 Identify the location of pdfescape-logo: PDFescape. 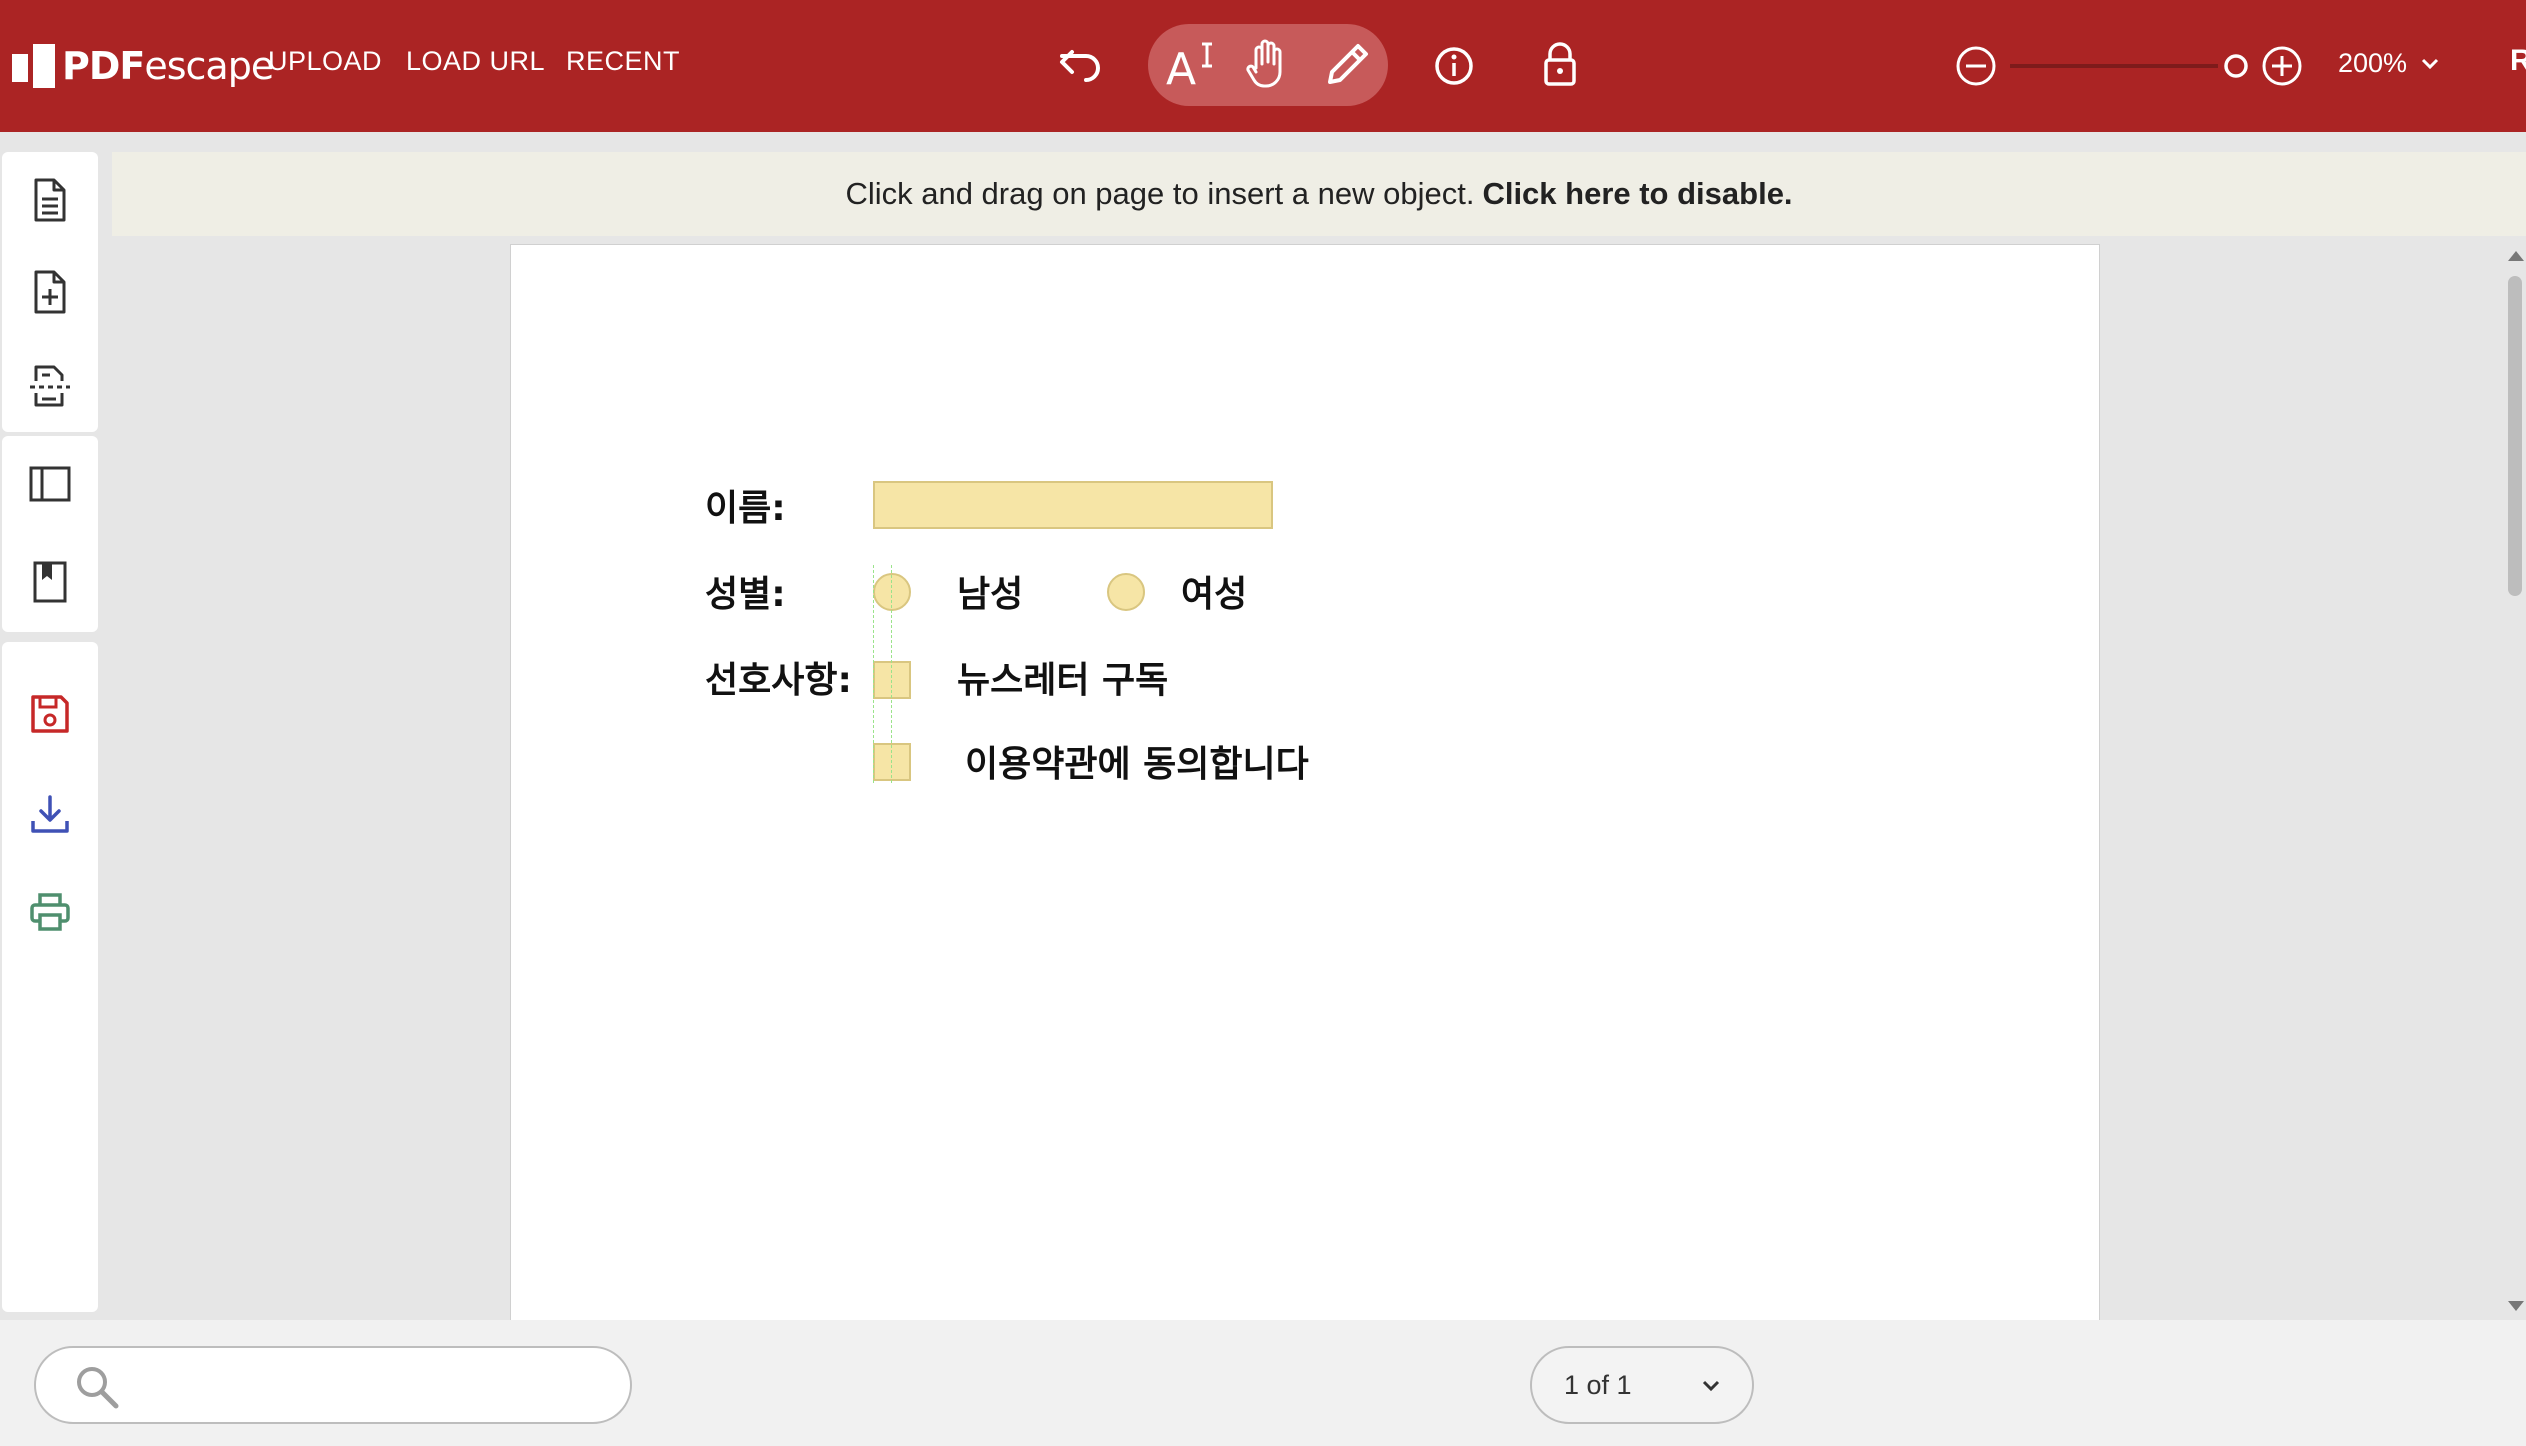
(143, 66).